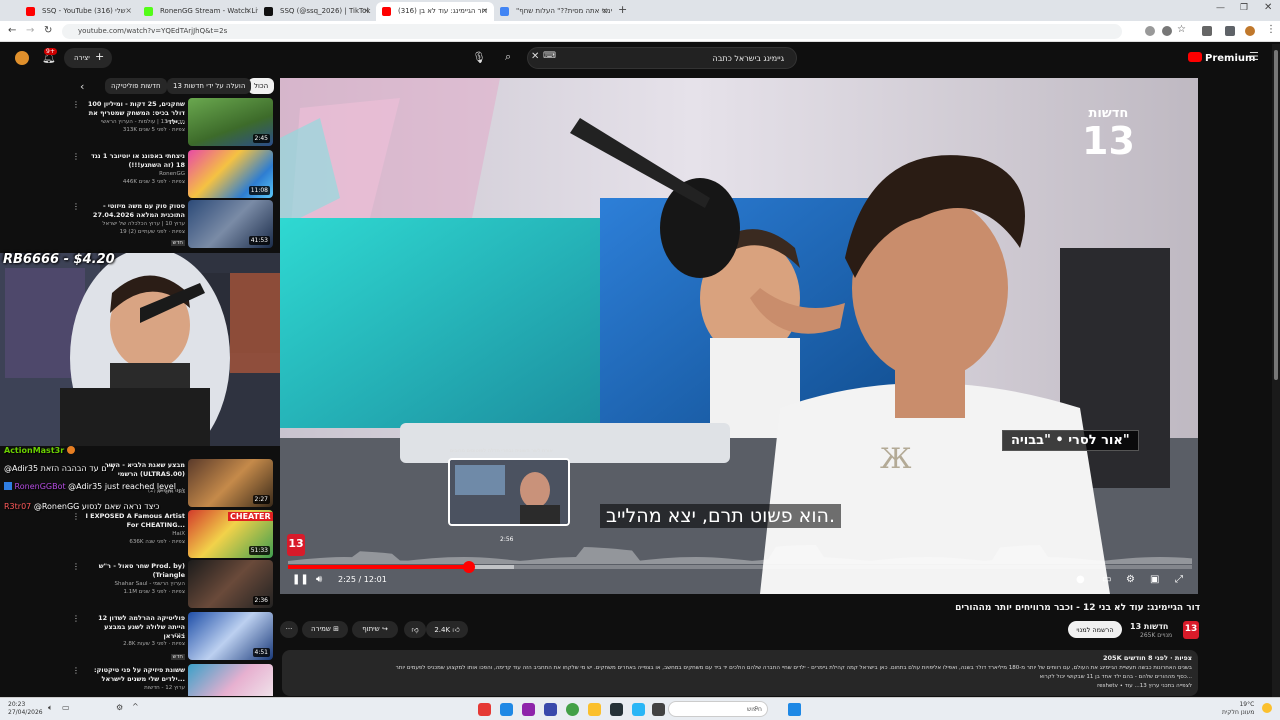 This screenshot has height=720, width=1280. I want to click on address-bar: youtube.com/watch?v=YQEdTArjJhQ&t=2s, so click(592, 31).